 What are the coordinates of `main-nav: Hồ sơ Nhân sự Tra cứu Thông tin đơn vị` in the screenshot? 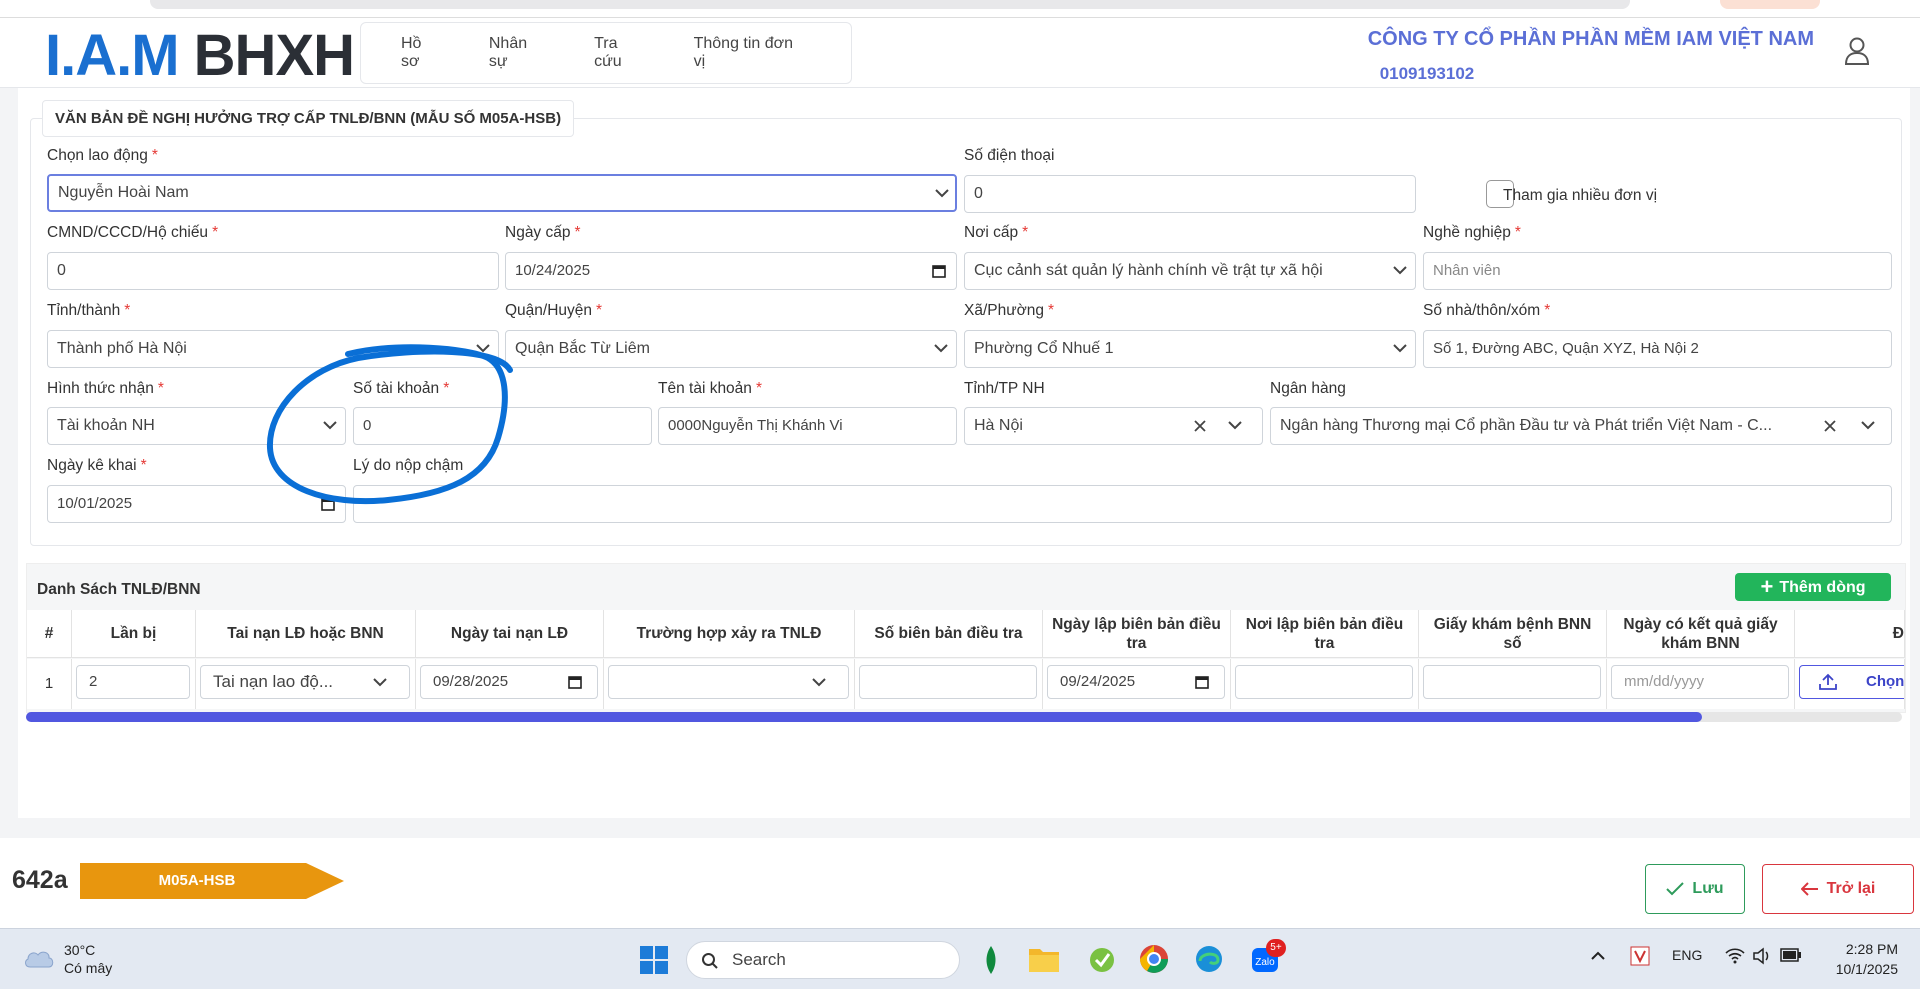 It's located at (606, 53).